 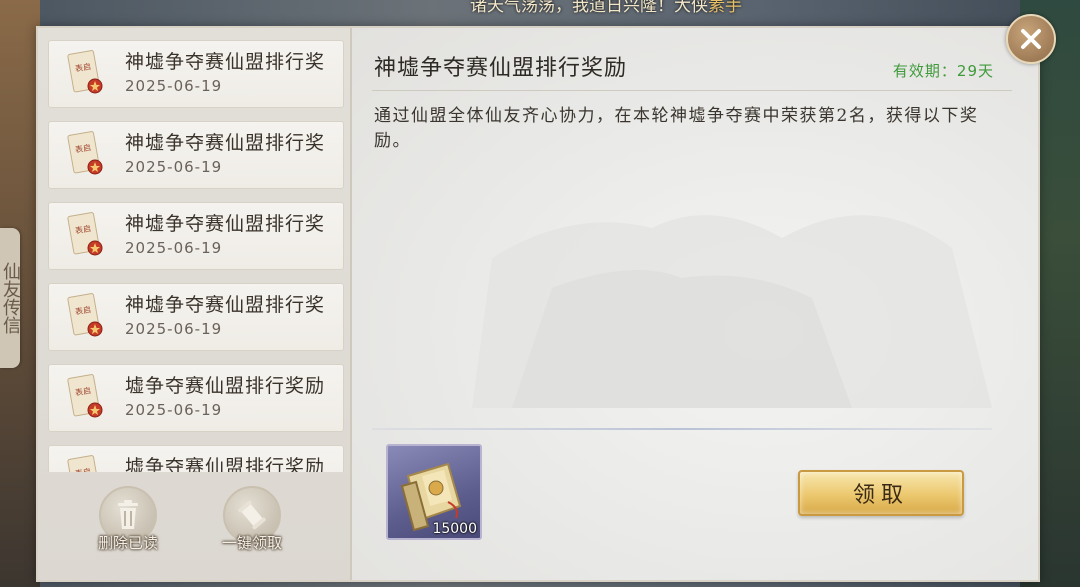 I want to click on claim-button: 领取, so click(x=881, y=493).